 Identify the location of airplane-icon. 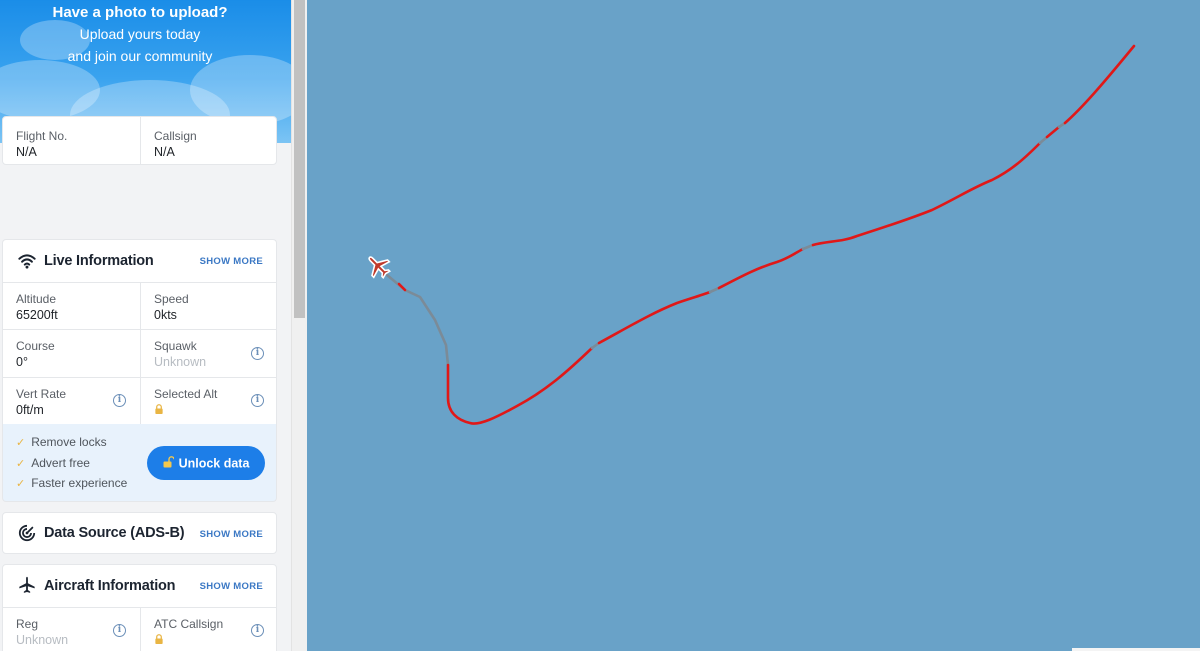
(27, 584).